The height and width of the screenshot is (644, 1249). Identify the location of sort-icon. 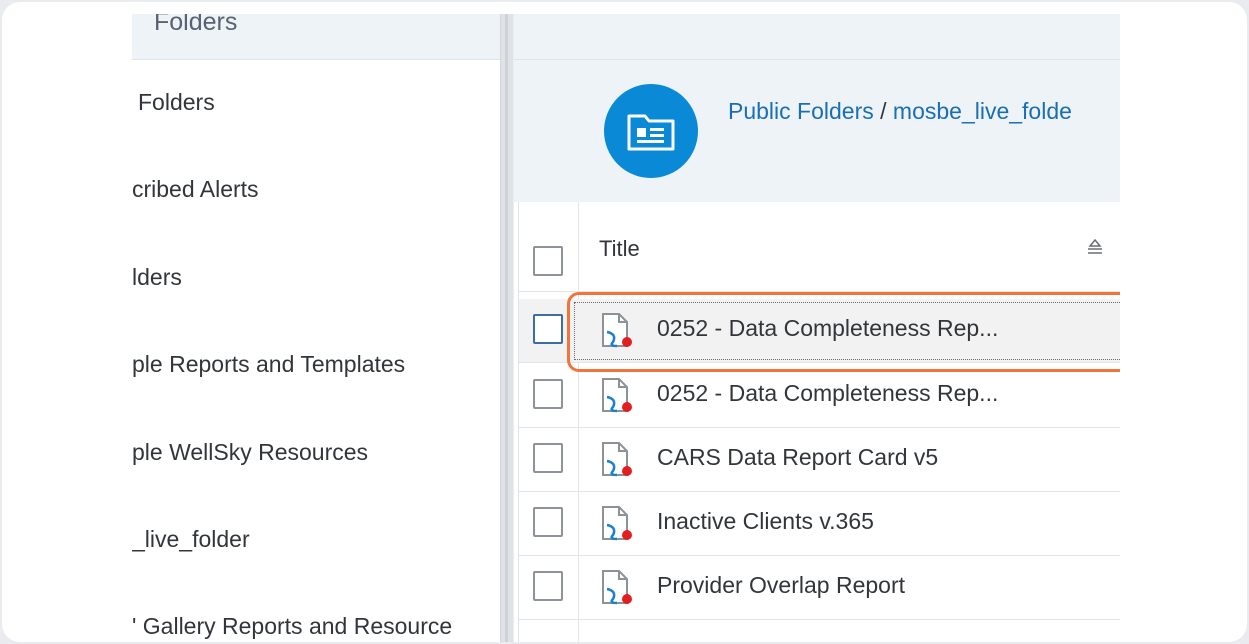
(1095, 249).